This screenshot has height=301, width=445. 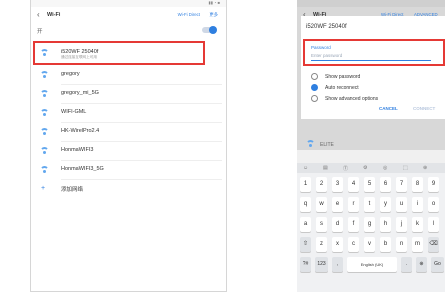 I want to click on password-field, so click(x=371, y=56).